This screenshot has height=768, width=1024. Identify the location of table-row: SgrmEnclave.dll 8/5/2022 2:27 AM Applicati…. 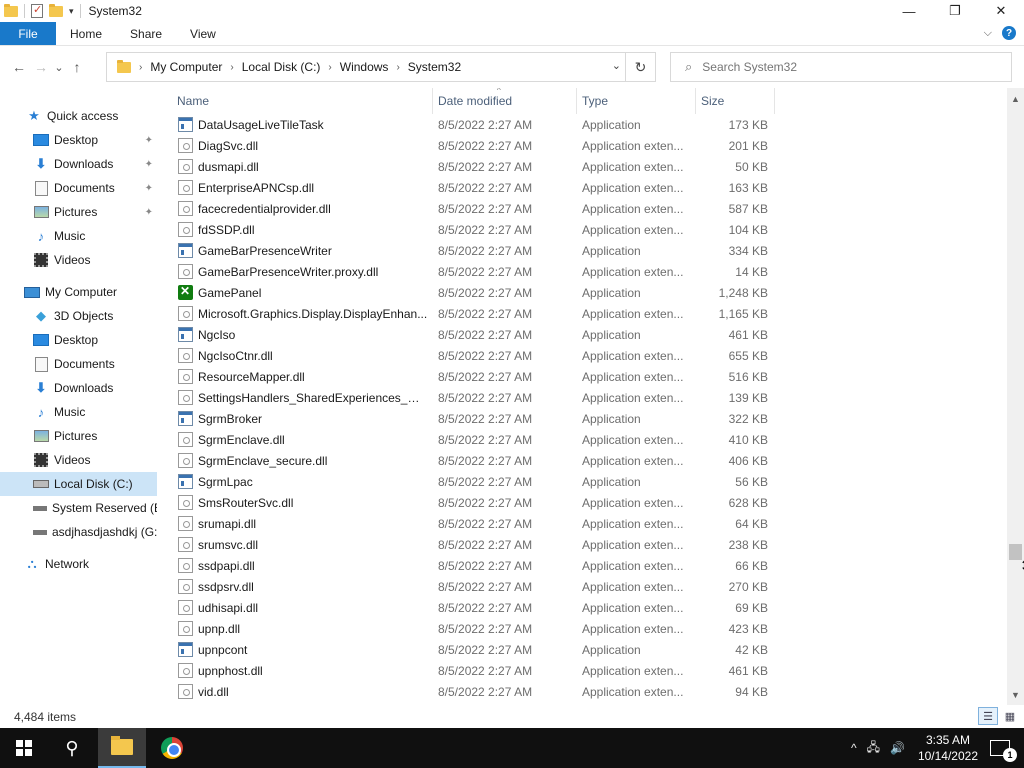
(467, 439).